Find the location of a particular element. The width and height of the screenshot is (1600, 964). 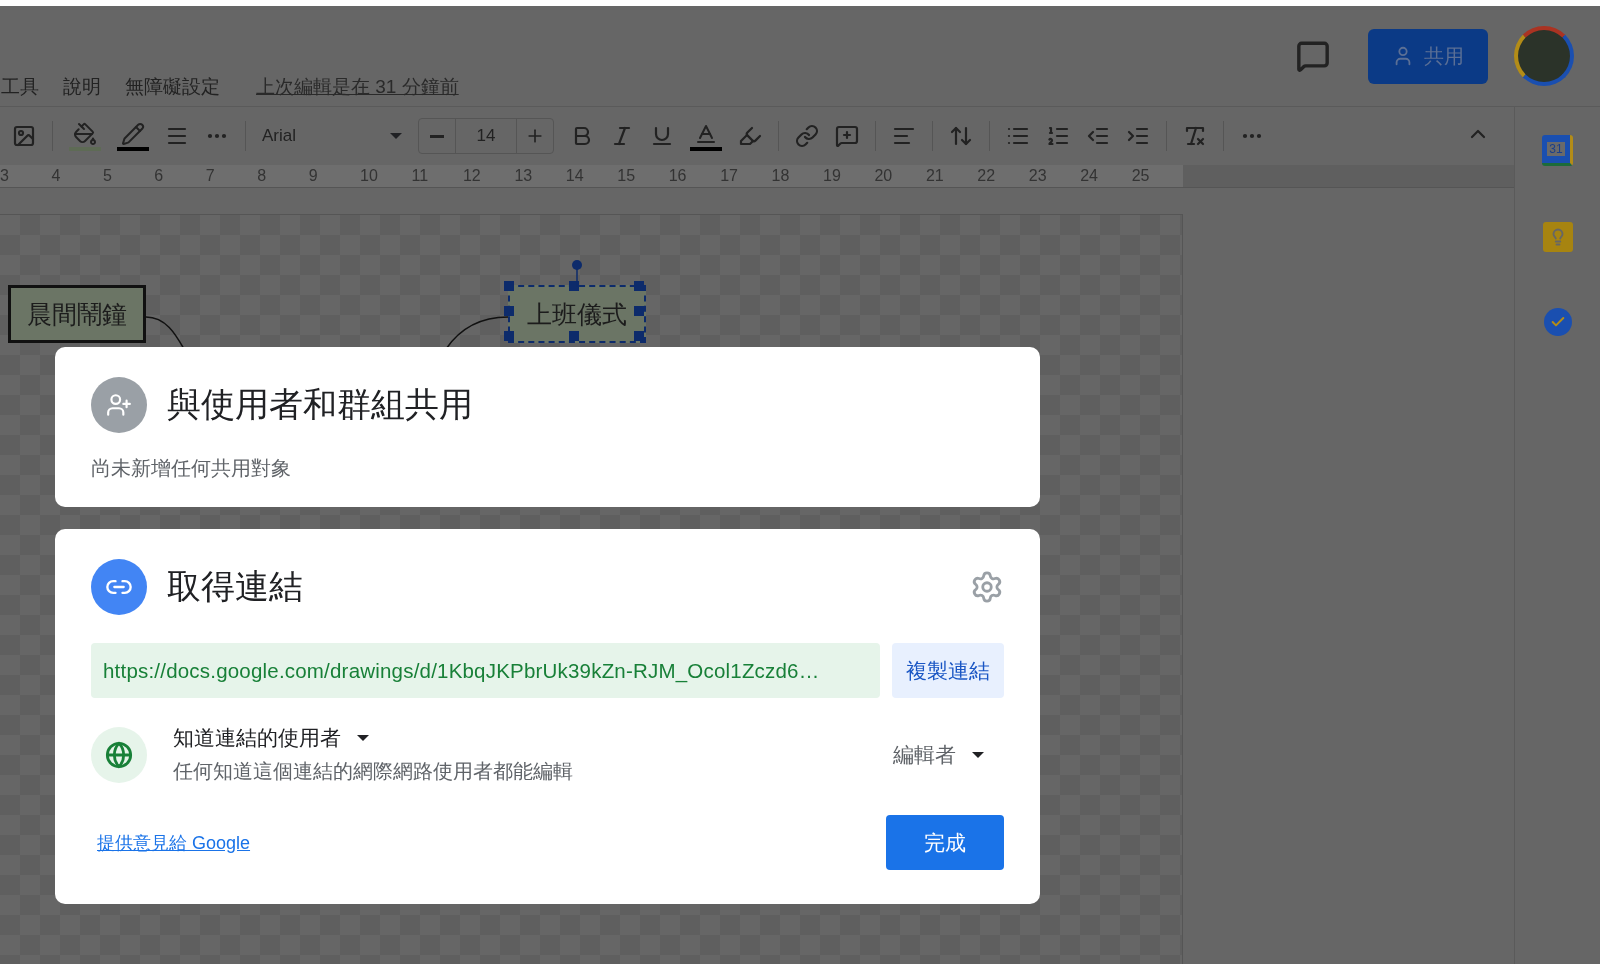

access-dropdown: 知道連結的使用者 is located at coordinates (520, 738).